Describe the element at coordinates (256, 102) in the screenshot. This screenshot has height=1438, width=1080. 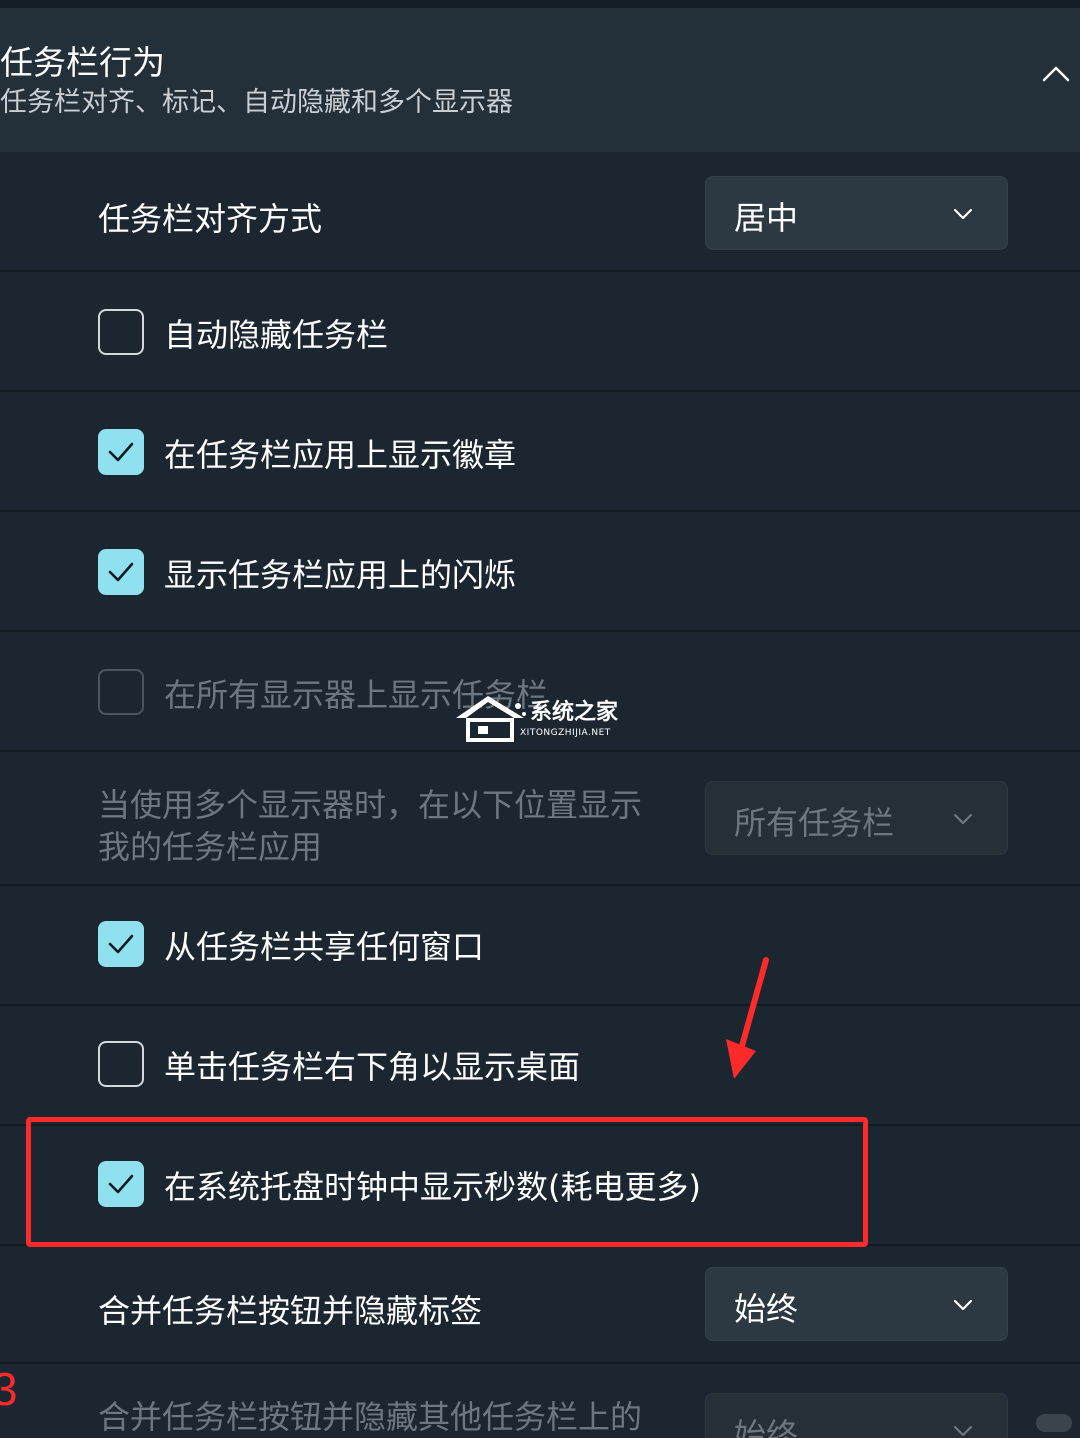
I see `section-subtitle: 任务栏对齐、标记、自动隐藏和多个显示器` at that location.